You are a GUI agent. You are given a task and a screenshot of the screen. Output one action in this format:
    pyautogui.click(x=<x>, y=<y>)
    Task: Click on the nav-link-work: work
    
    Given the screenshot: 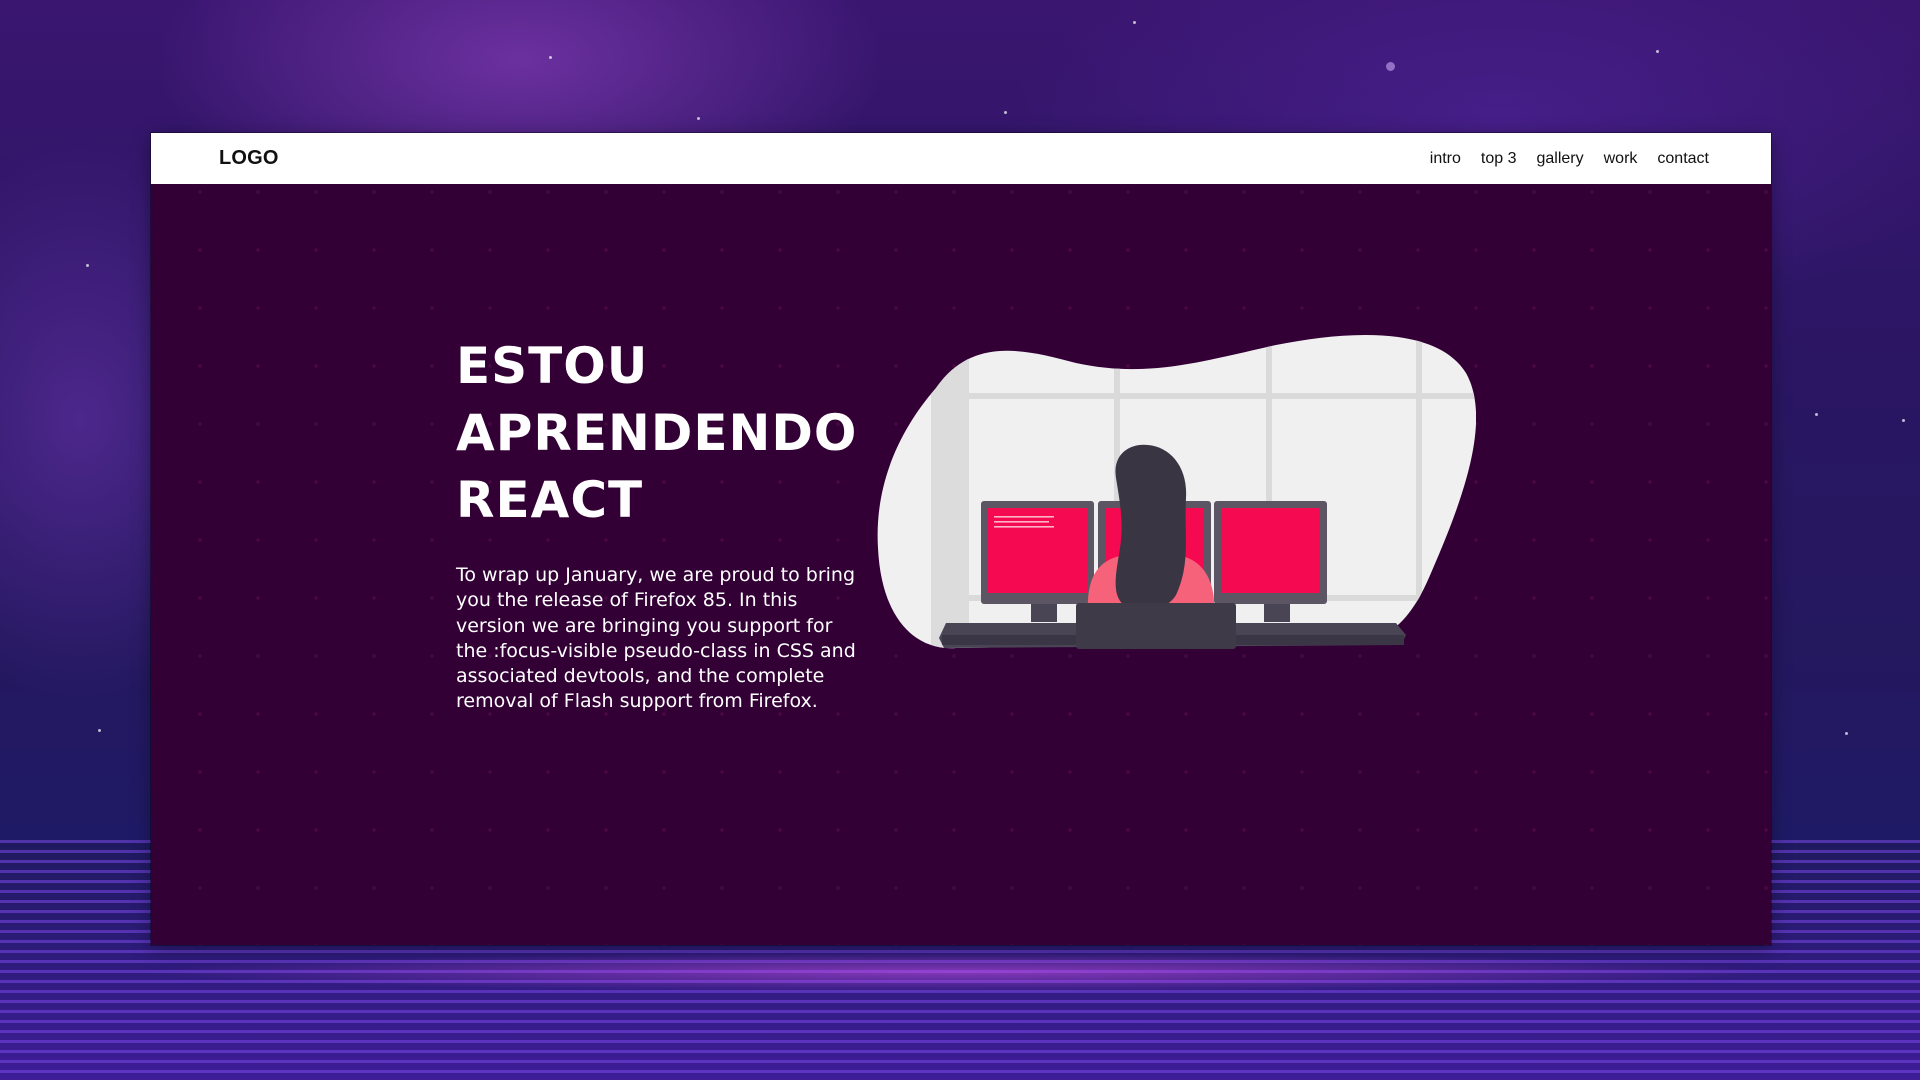 What is the action you would take?
    pyautogui.click(x=1621, y=159)
    